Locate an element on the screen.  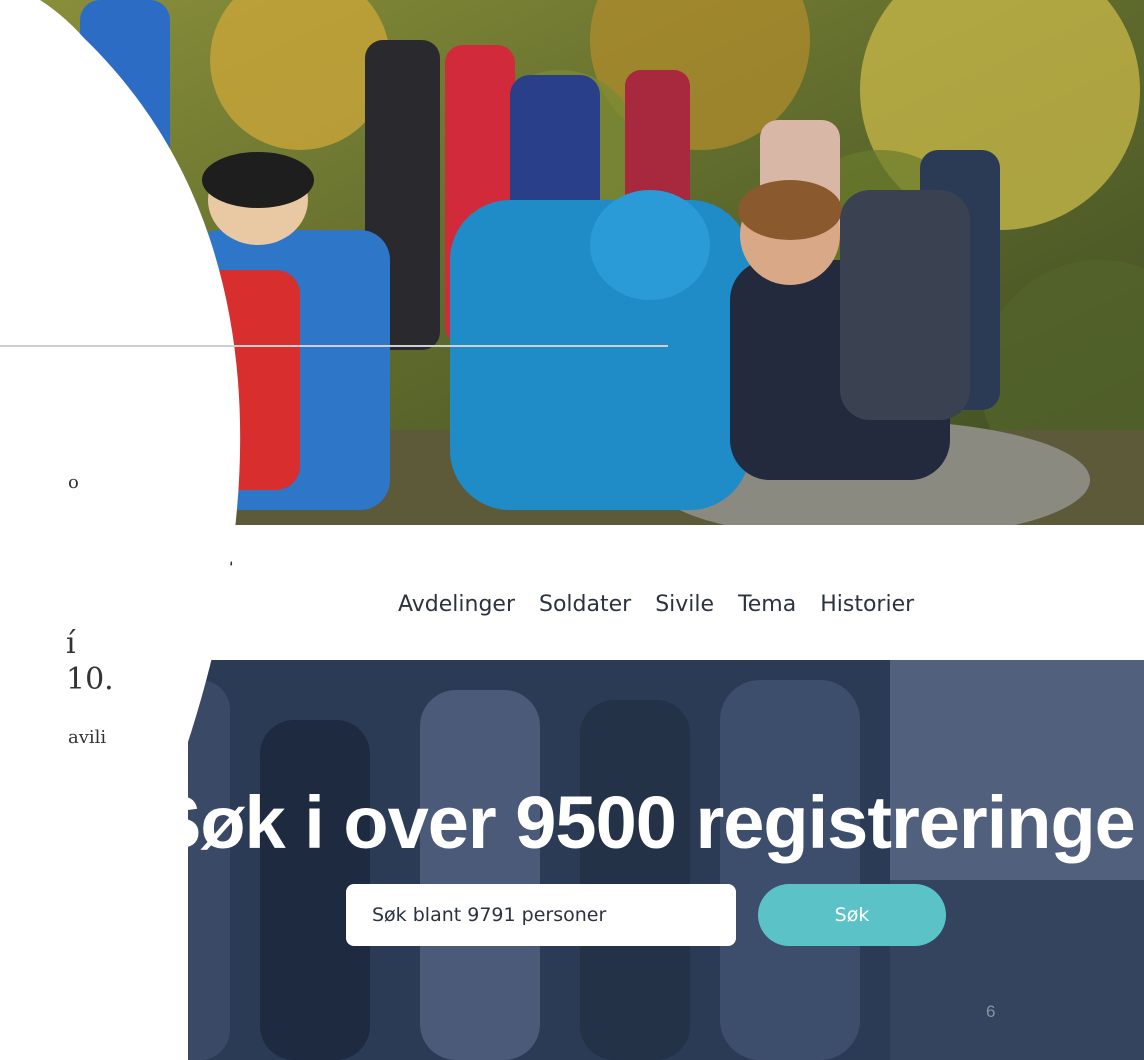
slide-text-fragment: avili is located at coordinates (87, 737).